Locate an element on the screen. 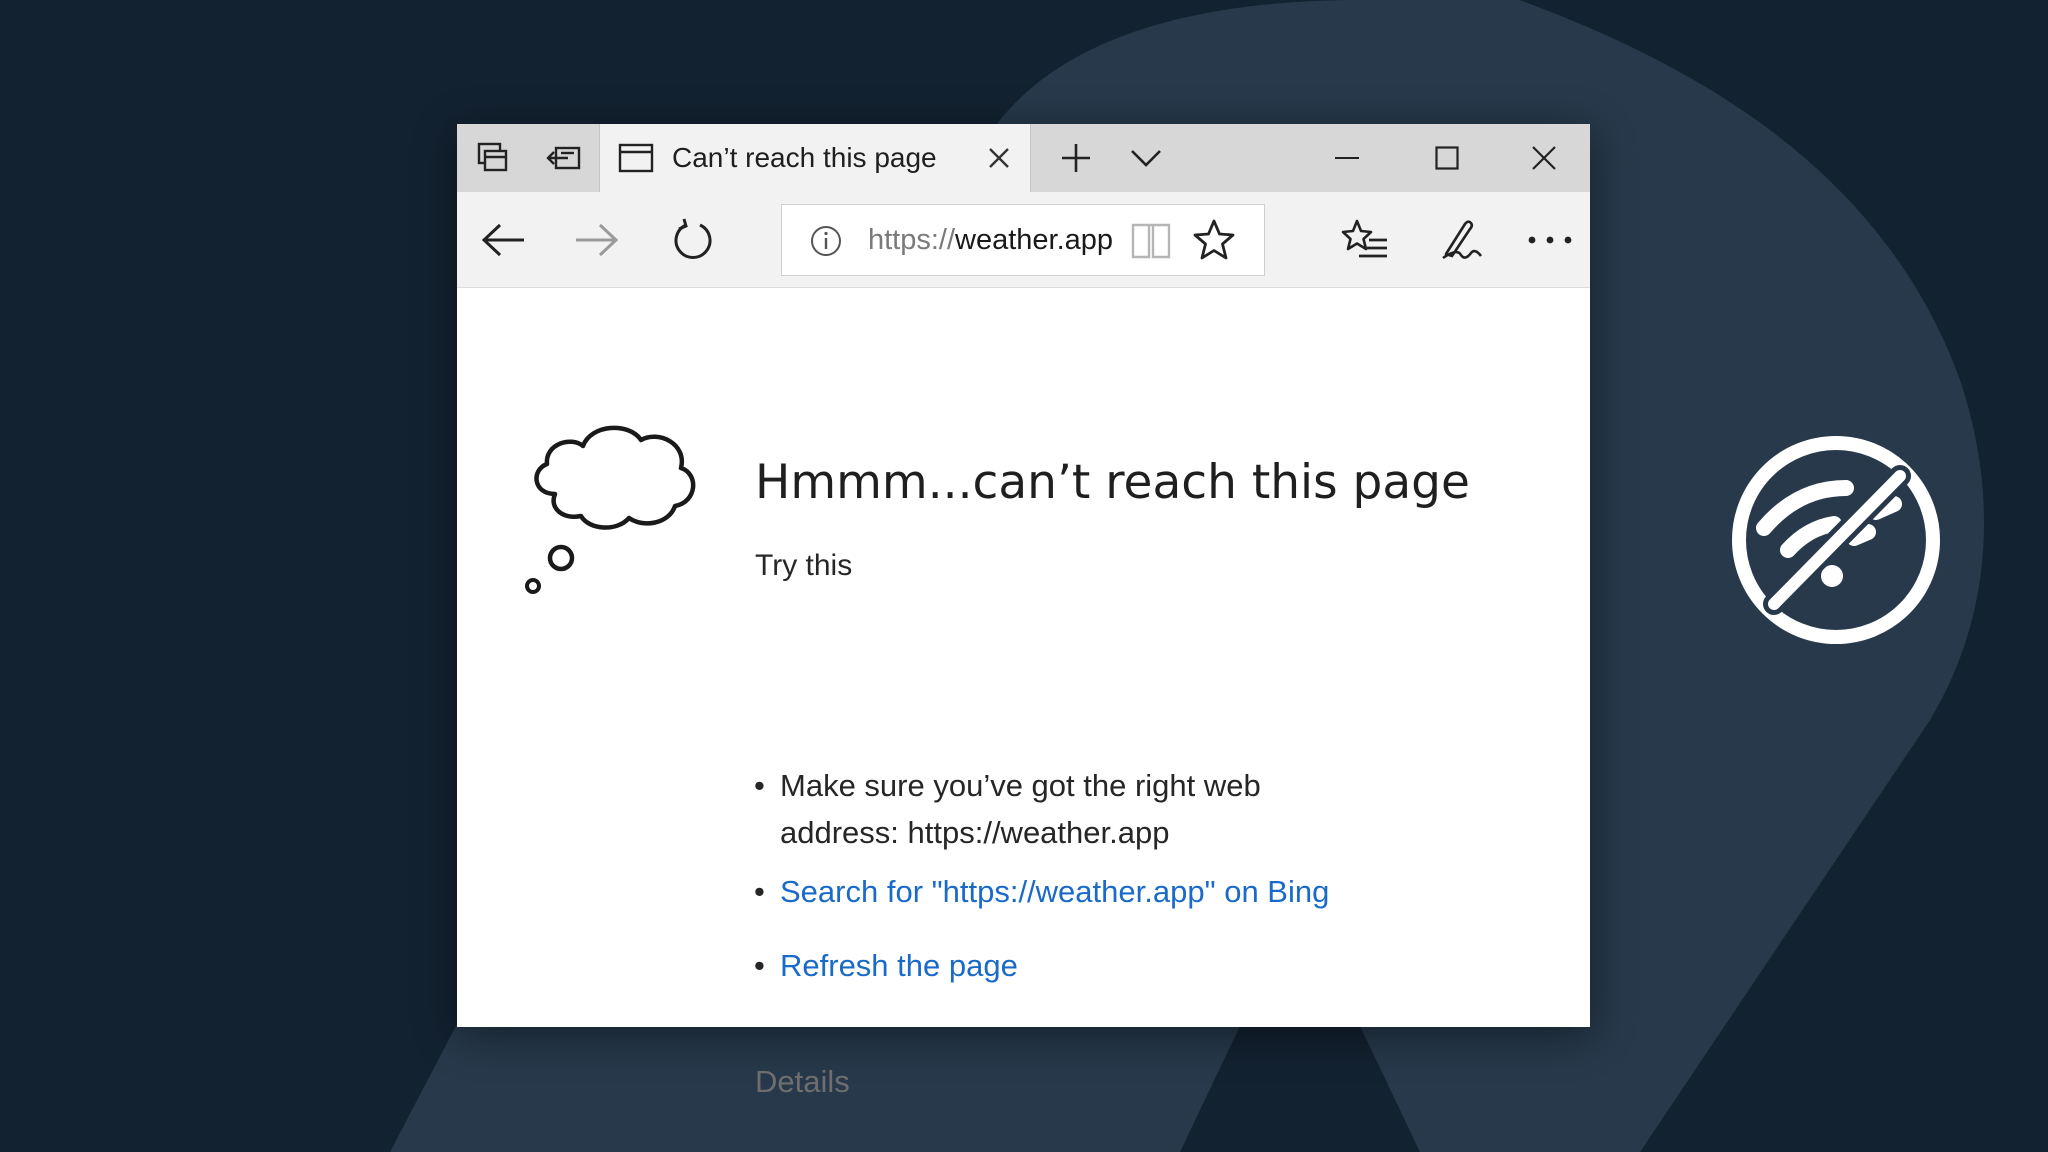 This screenshot has width=2048, height=1152. forward-button is located at coordinates (597, 240).